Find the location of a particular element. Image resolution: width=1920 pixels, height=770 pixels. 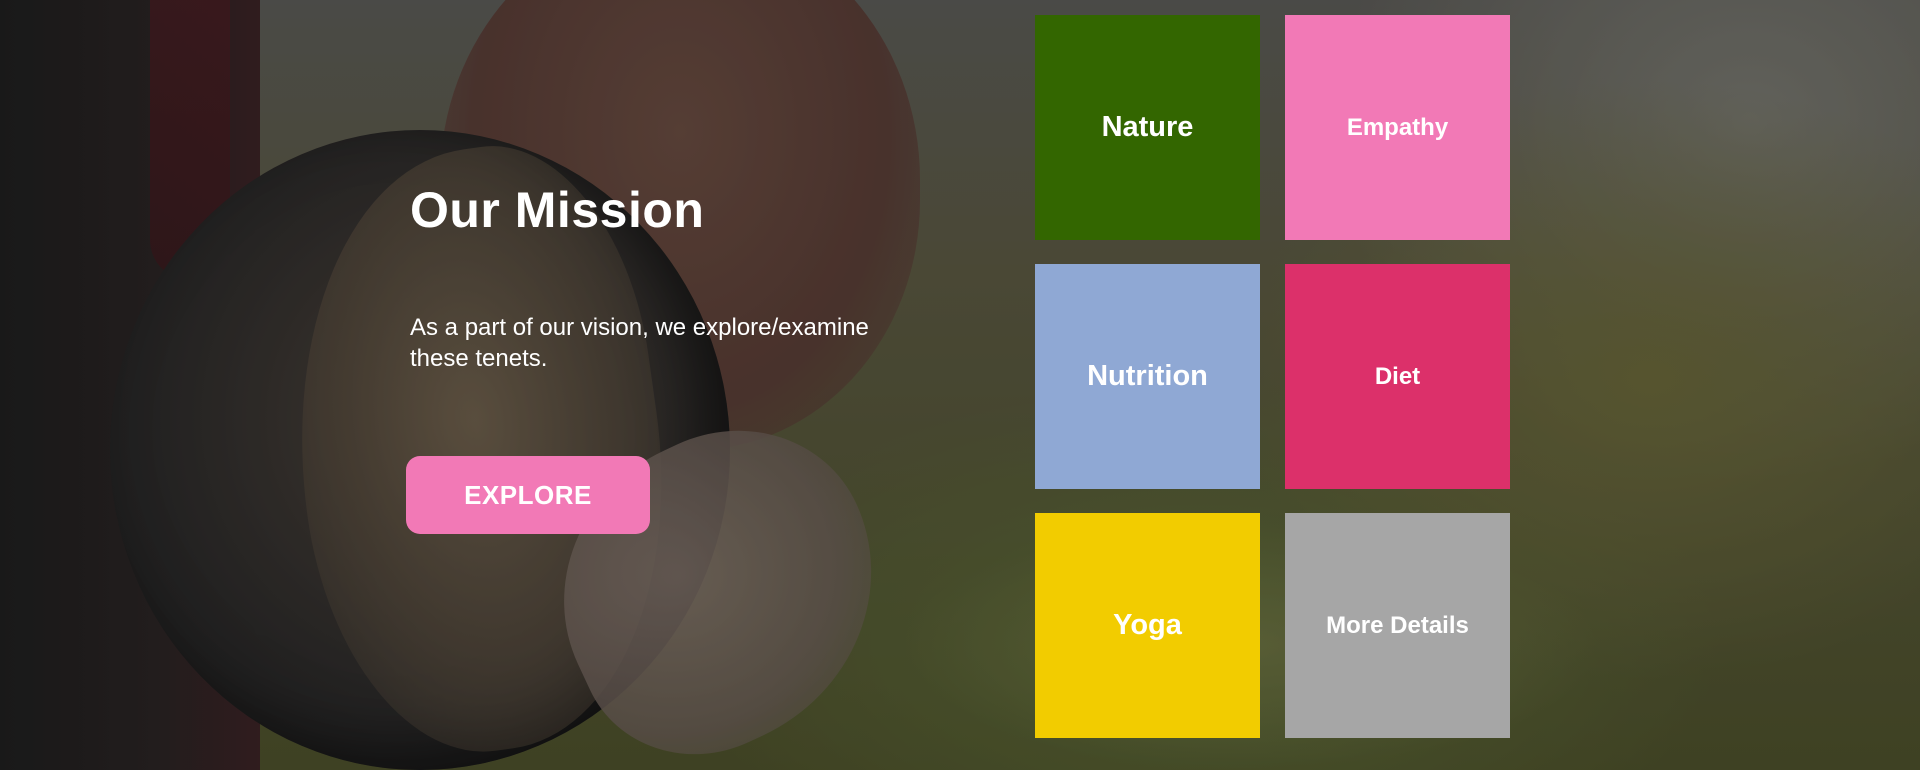

tile-nutrition: Nutrition is located at coordinates (1147, 376).